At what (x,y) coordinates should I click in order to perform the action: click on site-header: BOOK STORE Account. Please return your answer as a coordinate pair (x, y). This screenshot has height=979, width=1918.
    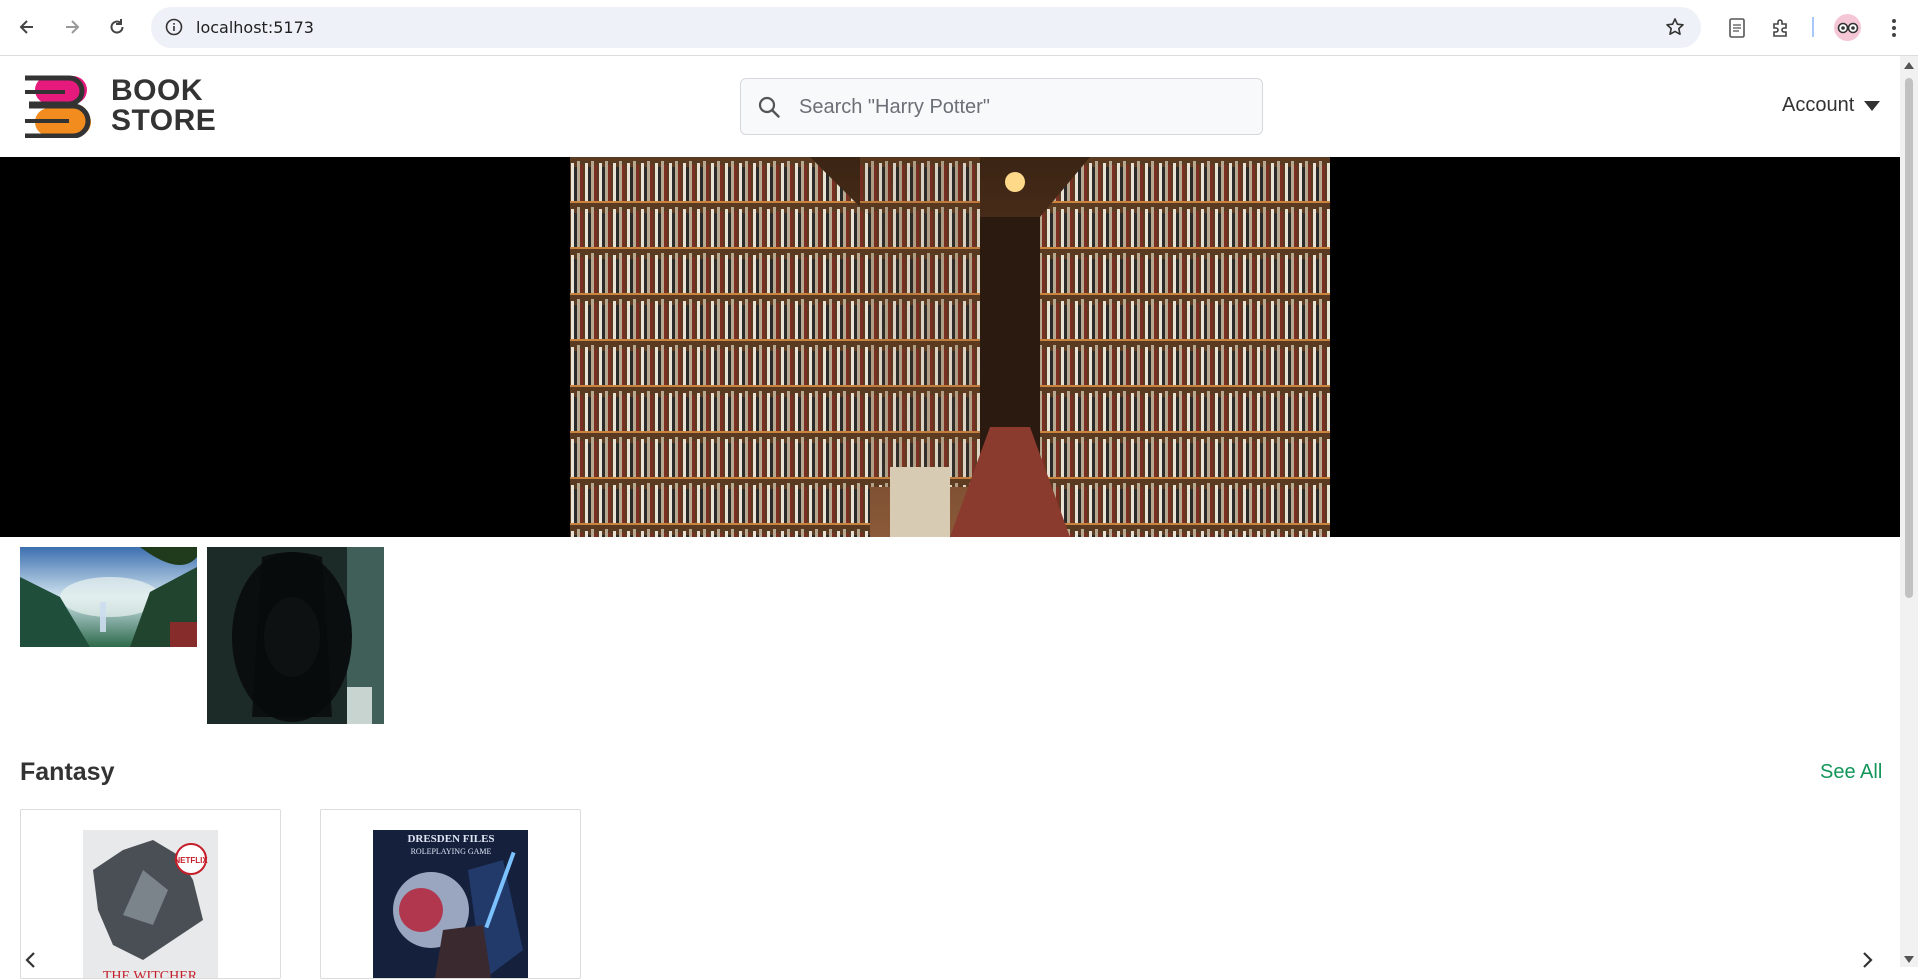
    Looking at the image, I should click on (950, 106).